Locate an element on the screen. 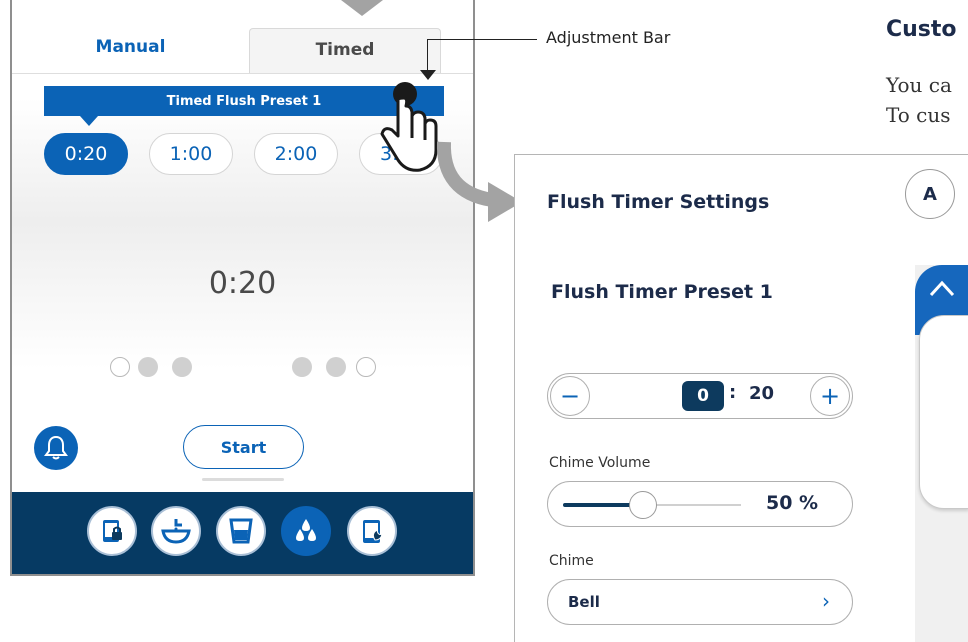  chime-volume-slider: 50 % is located at coordinates (700, 504).